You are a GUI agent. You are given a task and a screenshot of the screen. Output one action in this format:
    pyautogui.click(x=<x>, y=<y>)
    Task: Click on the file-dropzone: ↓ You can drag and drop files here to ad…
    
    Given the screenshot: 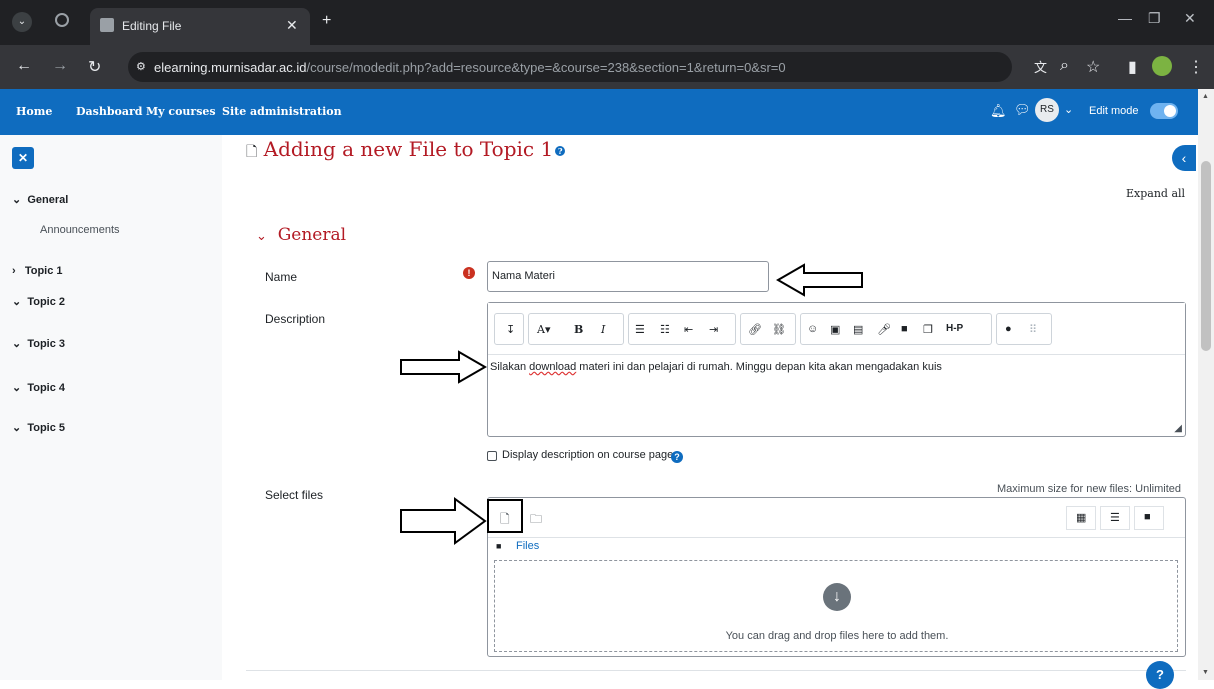 What is the action you would take?
    pyautogui.click(x=836, y=606)
    